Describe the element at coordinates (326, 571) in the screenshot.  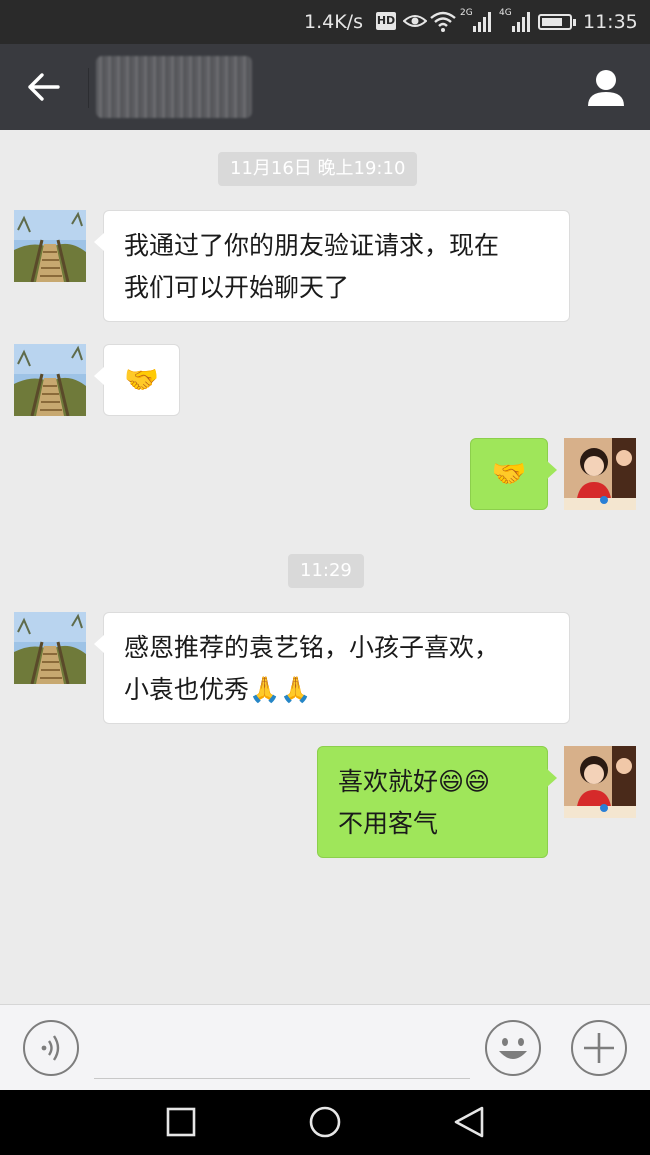
I see `timestamp: 11:29` at that location.